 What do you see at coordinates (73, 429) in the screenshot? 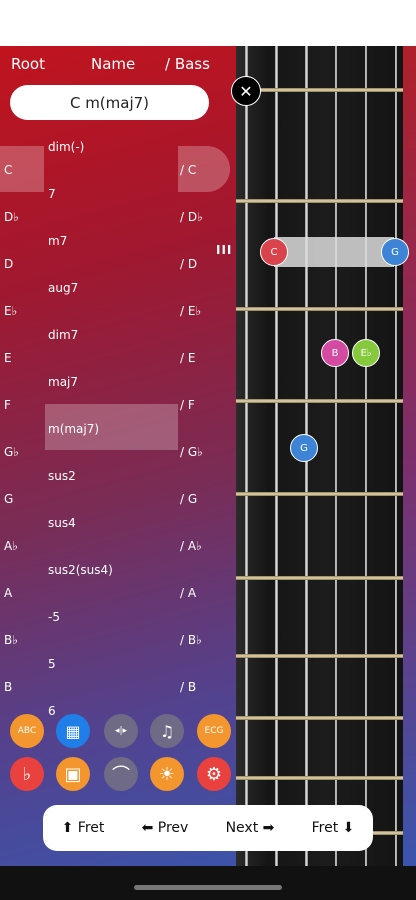
I see `chord-type-option: m(maj7)` at bounding box center [73, 429].